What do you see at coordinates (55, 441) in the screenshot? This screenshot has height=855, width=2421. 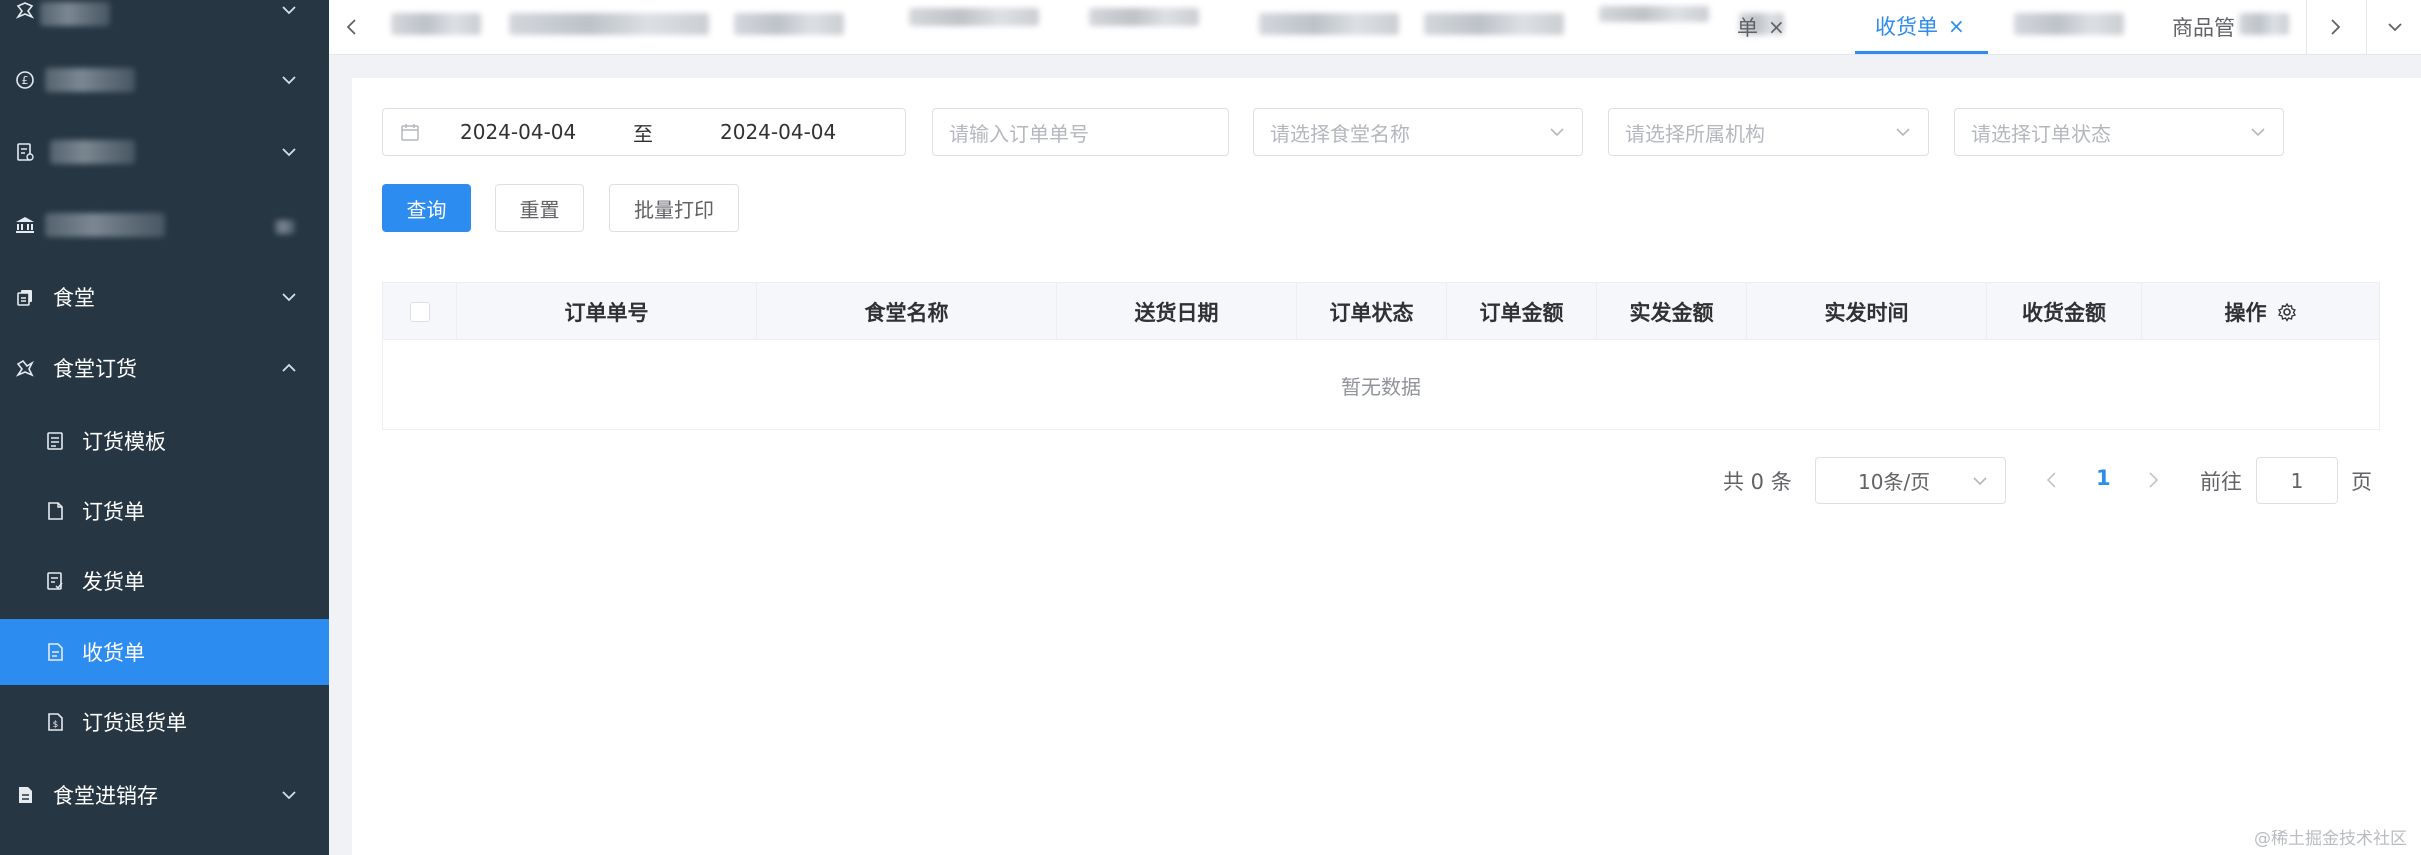 I see `document-icon` at bounding box center [55, 441].